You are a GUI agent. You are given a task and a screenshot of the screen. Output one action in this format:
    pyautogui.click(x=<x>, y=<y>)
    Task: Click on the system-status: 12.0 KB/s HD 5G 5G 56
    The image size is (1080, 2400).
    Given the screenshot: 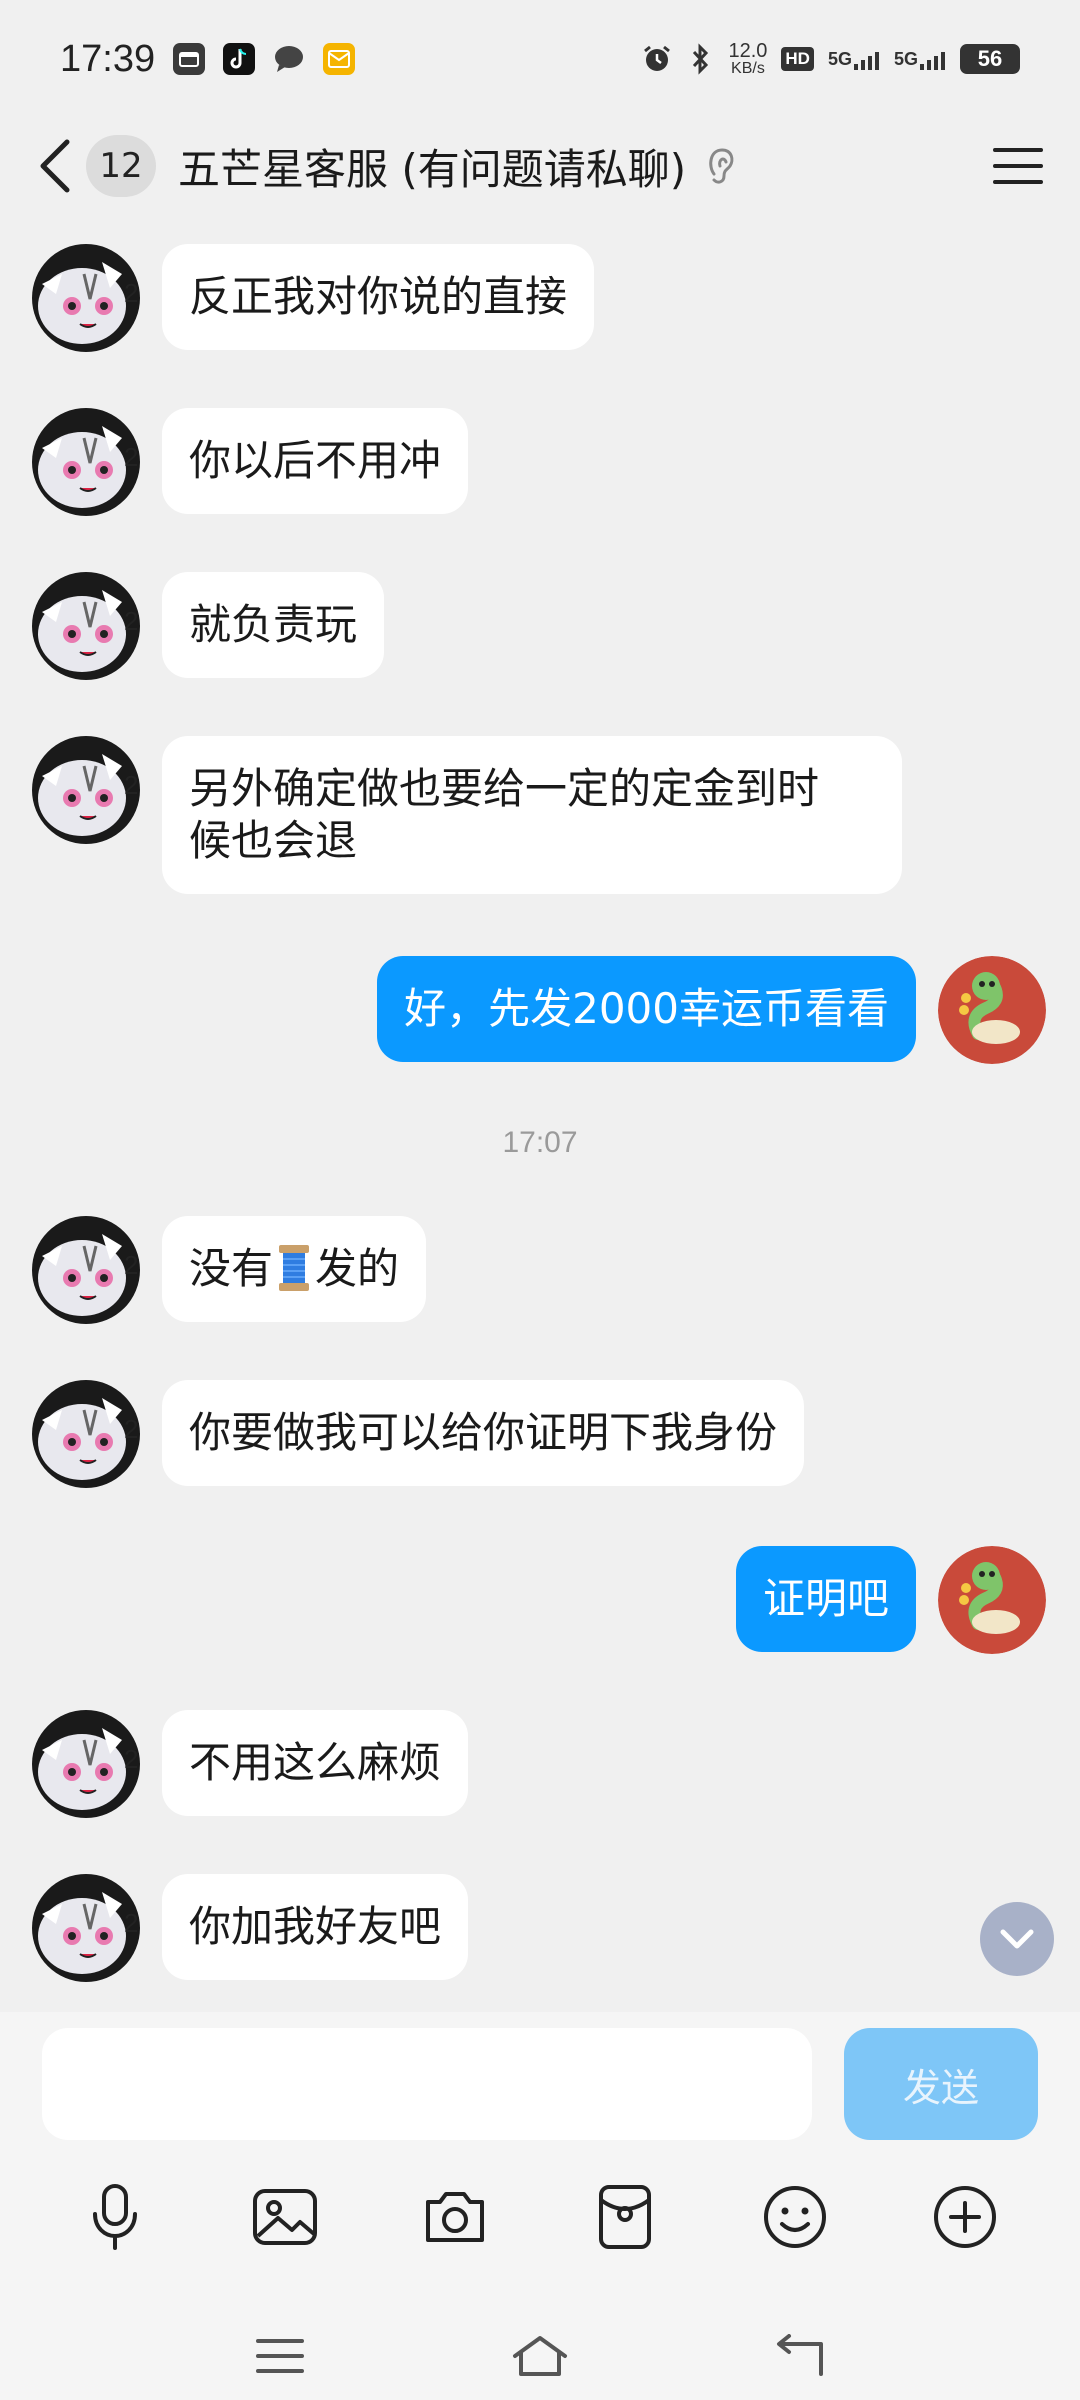 What is the action you would take?
    pyautogui.click(x=831, y=59)
    